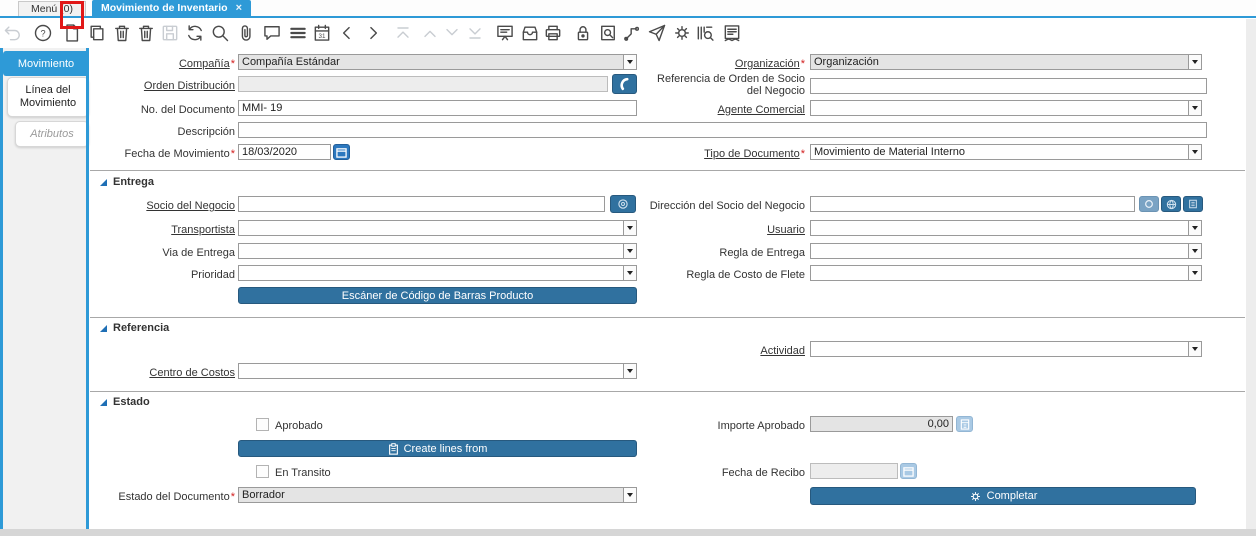 The height and width of the screenshot is (536, 1256). I want to click on estado-documento-combo, so click(437, 495).